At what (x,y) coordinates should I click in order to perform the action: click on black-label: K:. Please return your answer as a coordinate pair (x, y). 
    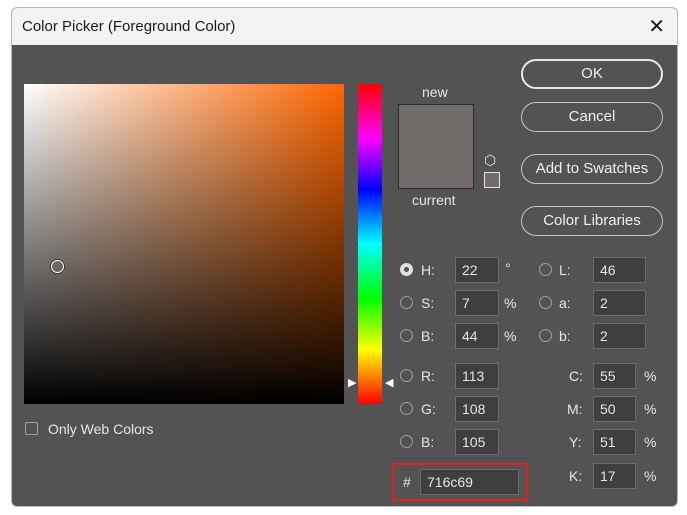
    Looking at the image, I should click on (576, 476).